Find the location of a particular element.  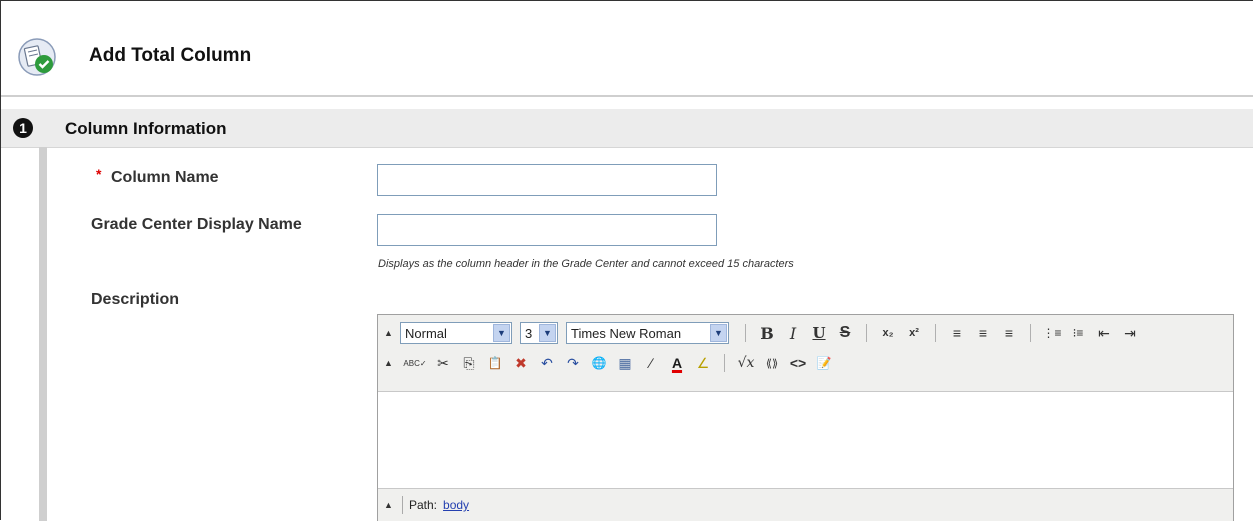

subscript-icon: x₂ is located at coordinates (888, 333).